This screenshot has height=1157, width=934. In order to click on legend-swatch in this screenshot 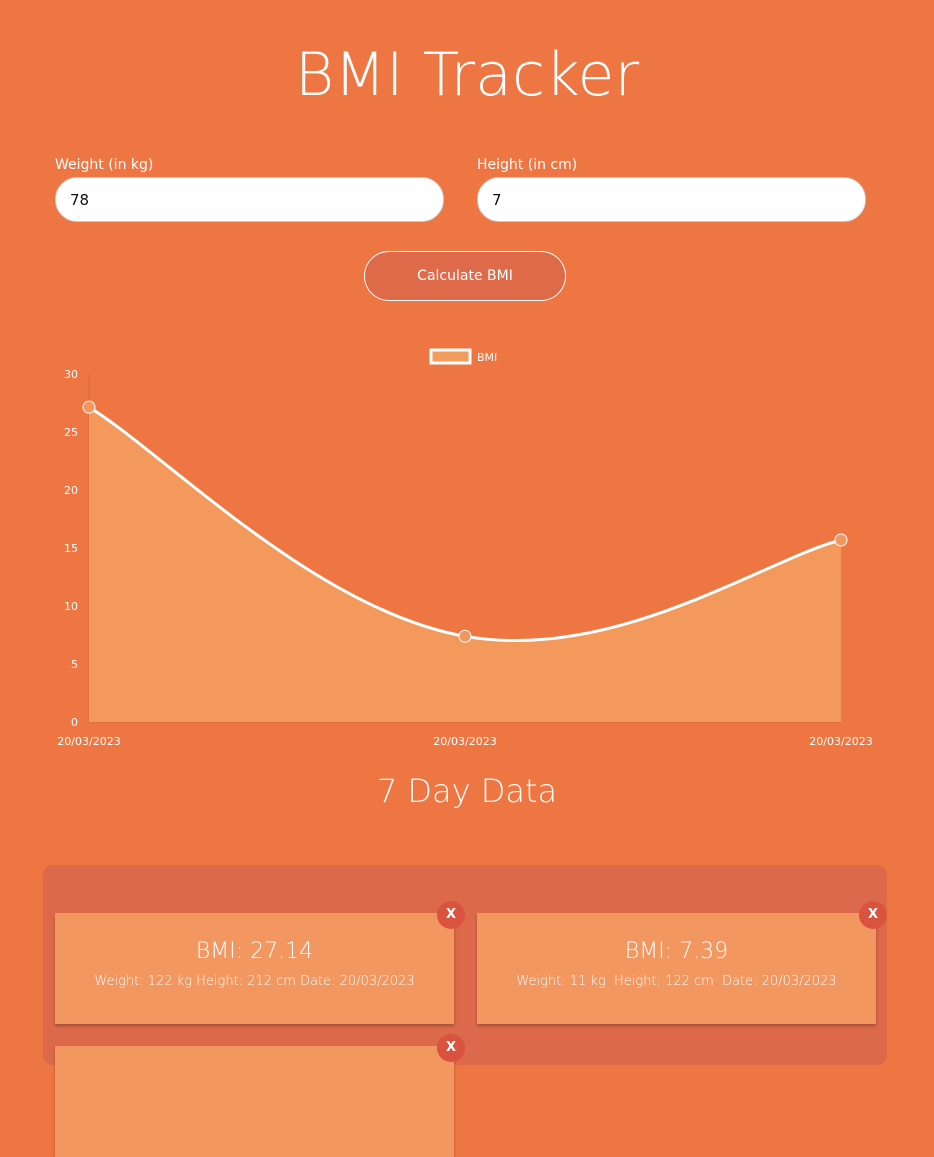, I will do `click(450, 356)`.